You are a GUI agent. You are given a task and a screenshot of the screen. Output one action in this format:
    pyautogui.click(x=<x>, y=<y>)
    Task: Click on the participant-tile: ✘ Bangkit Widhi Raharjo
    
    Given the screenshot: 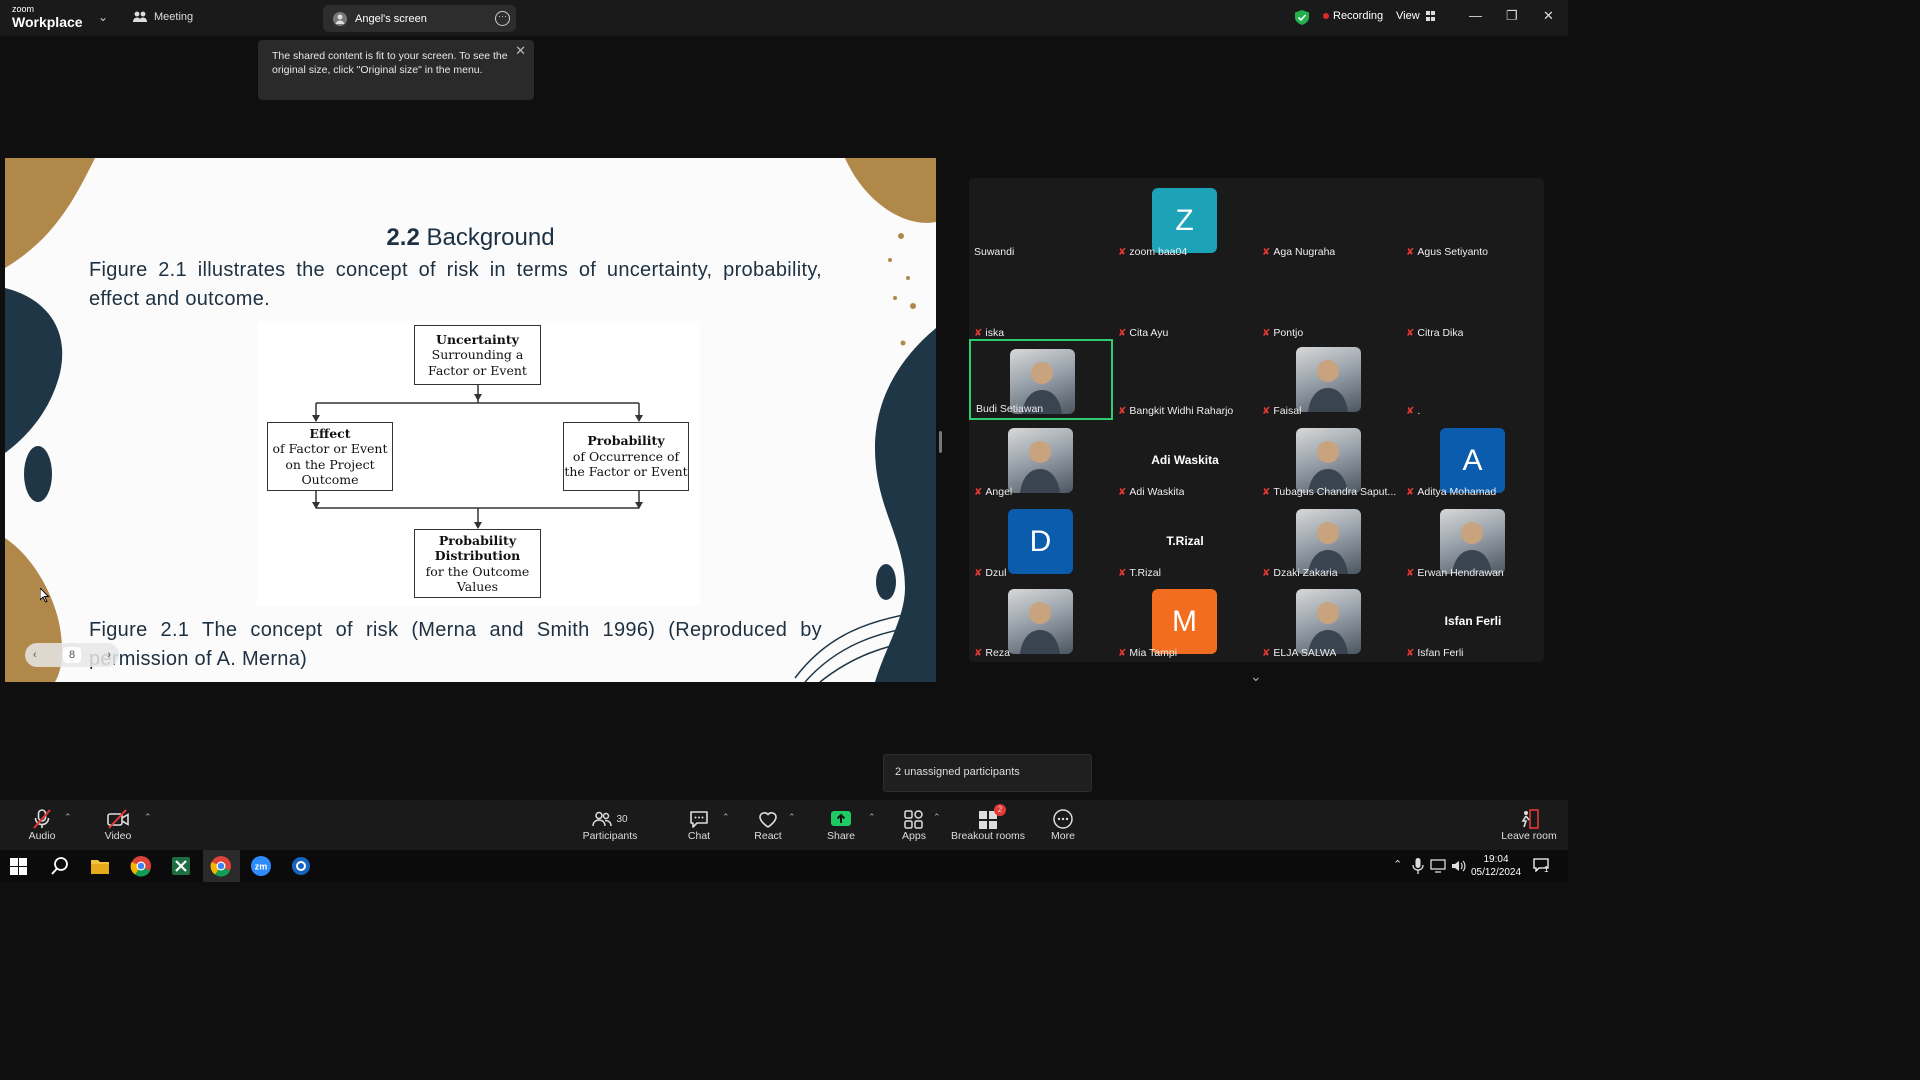 What is the action you would take?
    pyautogui.click(x=1185, y=379)
    